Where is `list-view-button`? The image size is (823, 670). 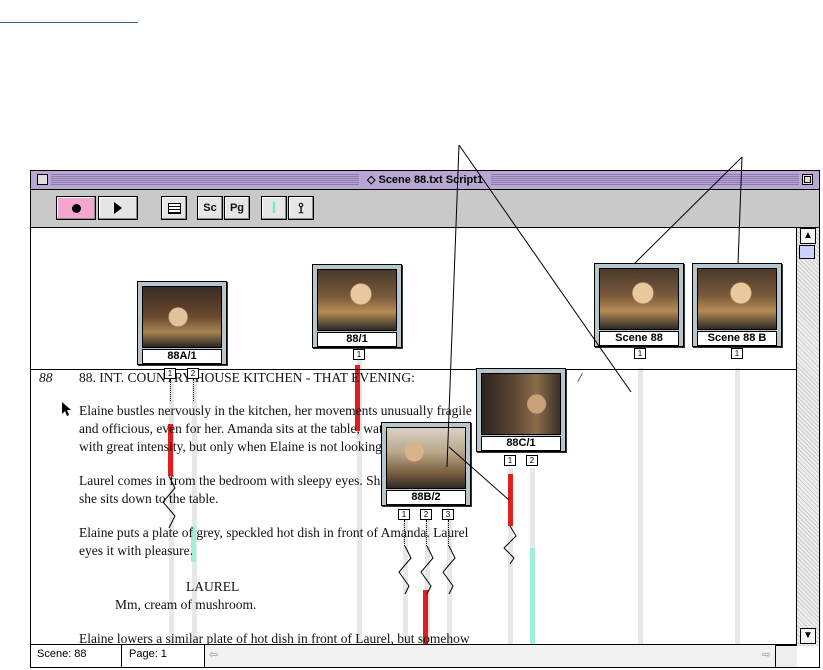 list-view-button is located at coordinates (174, 208).